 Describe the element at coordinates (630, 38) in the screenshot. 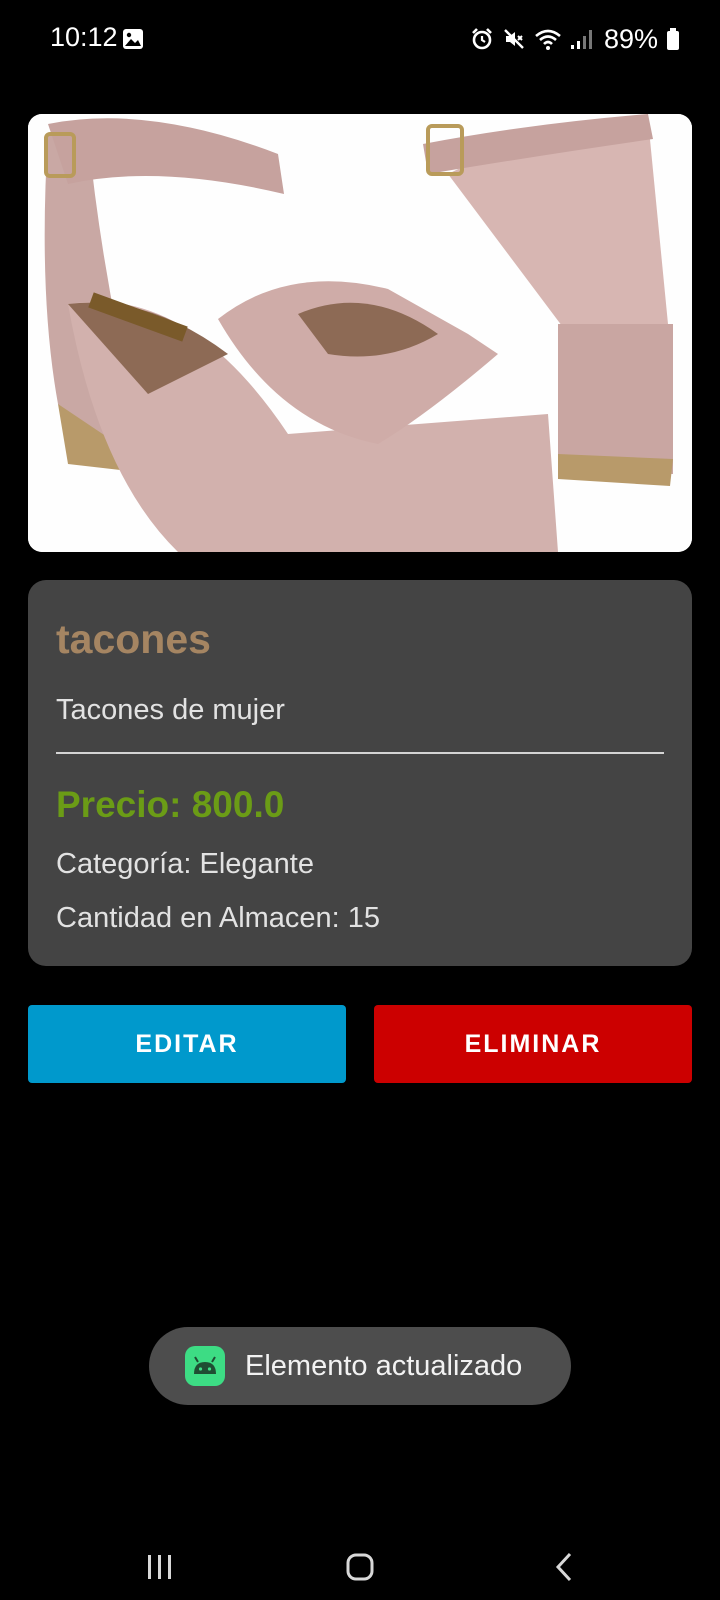

I see `battery-percent: 89%` at that location.